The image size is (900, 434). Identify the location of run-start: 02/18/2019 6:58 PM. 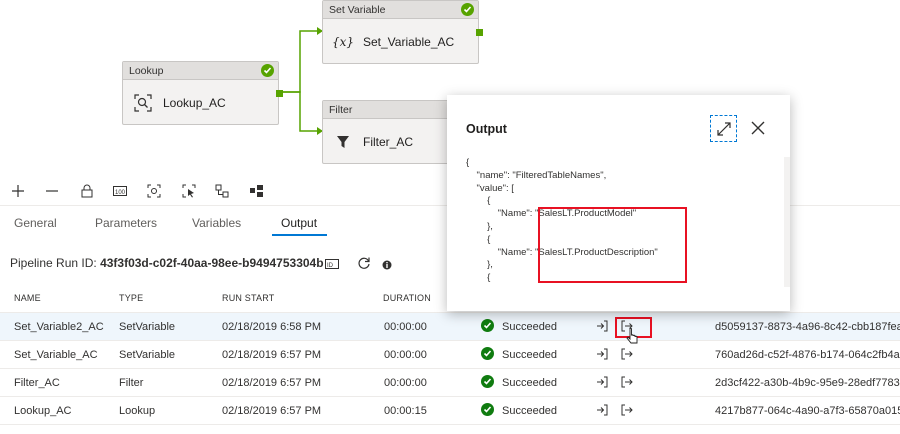
(272, 327).